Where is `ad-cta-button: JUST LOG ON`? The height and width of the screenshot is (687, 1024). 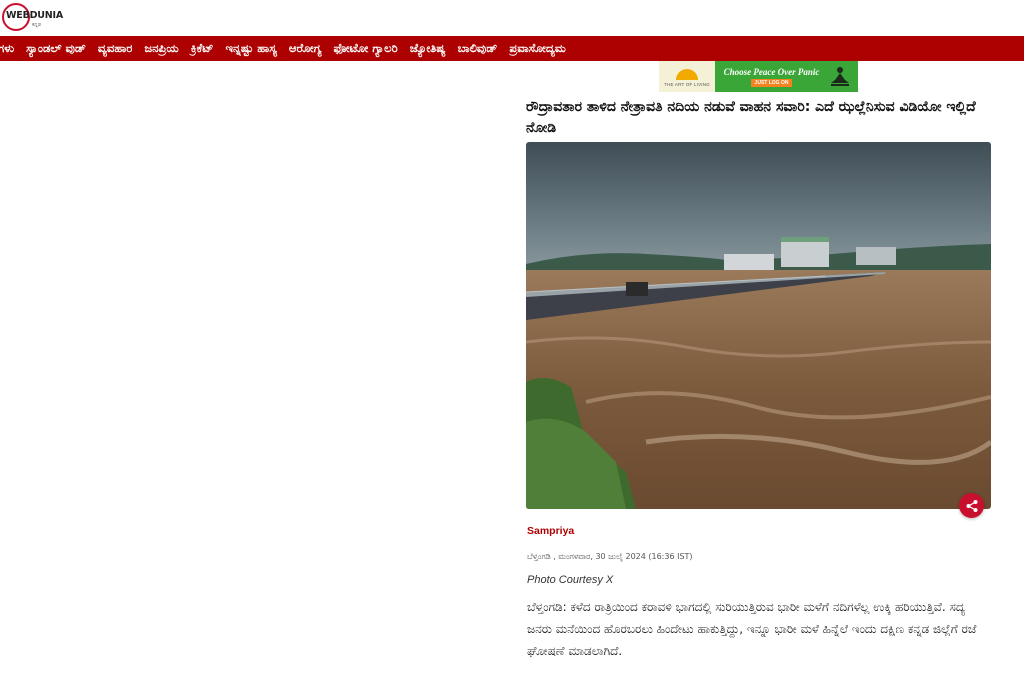 ad-cta-button: JUST LOG ON is located at coordinates (771, 82).